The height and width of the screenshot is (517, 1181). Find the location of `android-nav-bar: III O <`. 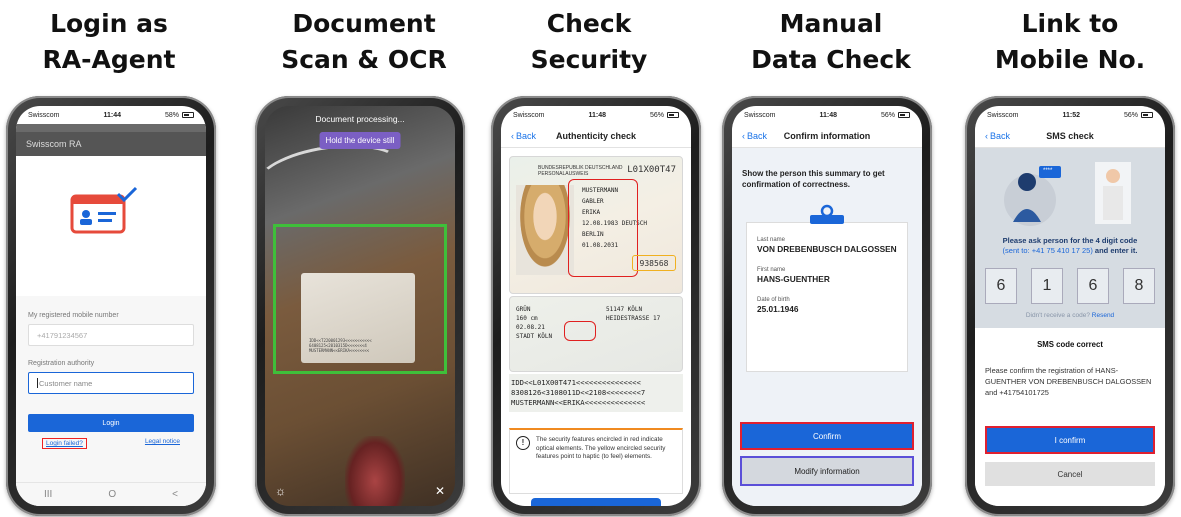

android-nav-bar: III O < is located at coordinates (111, 494).